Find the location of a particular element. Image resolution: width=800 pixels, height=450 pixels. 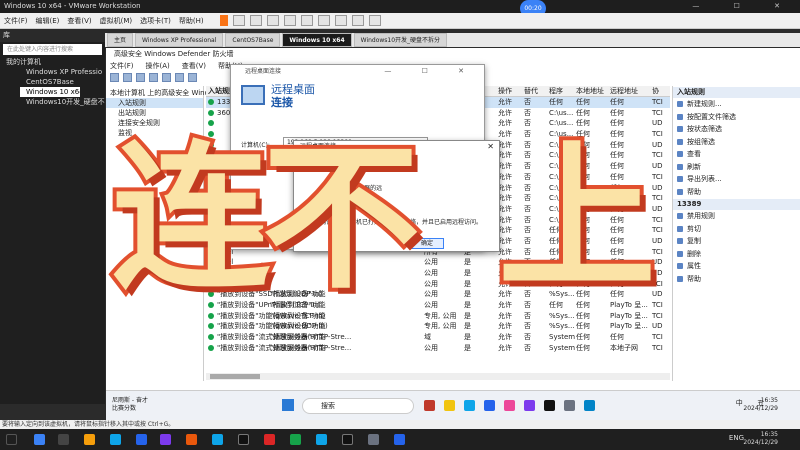

action-item: 按配置文件筛选 is located at coordinates (736, 117).